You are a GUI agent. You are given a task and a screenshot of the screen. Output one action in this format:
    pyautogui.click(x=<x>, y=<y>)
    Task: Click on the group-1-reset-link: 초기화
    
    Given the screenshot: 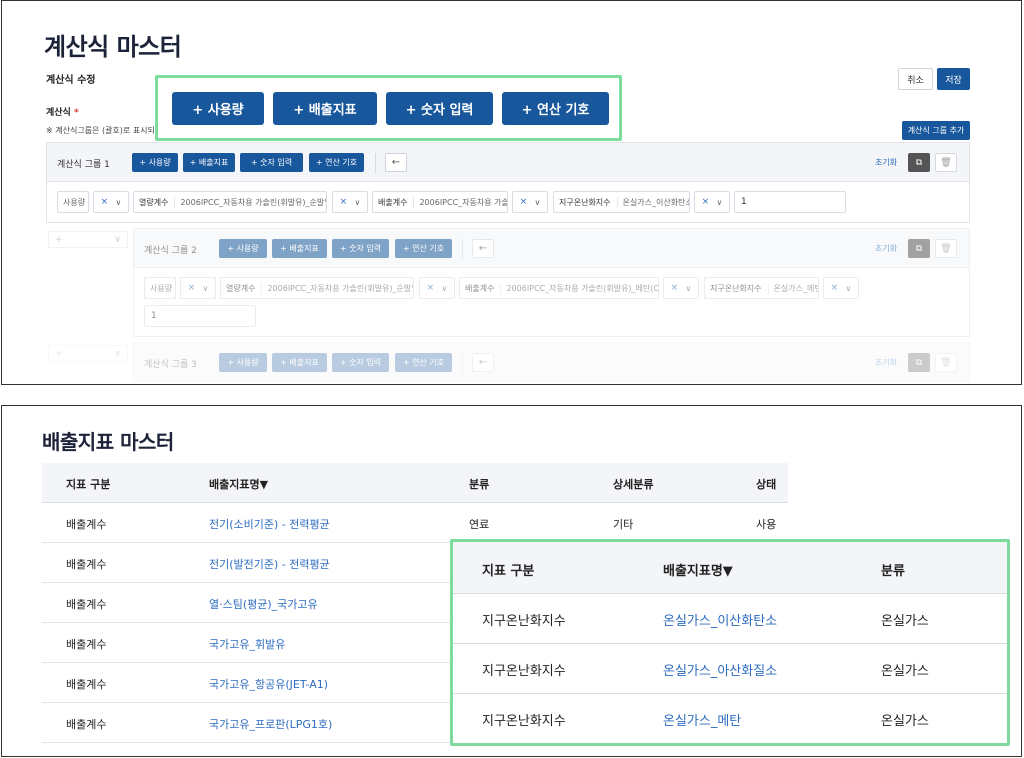 What is the action you would take?
    pyautogui.click(x=886, y=162)
    